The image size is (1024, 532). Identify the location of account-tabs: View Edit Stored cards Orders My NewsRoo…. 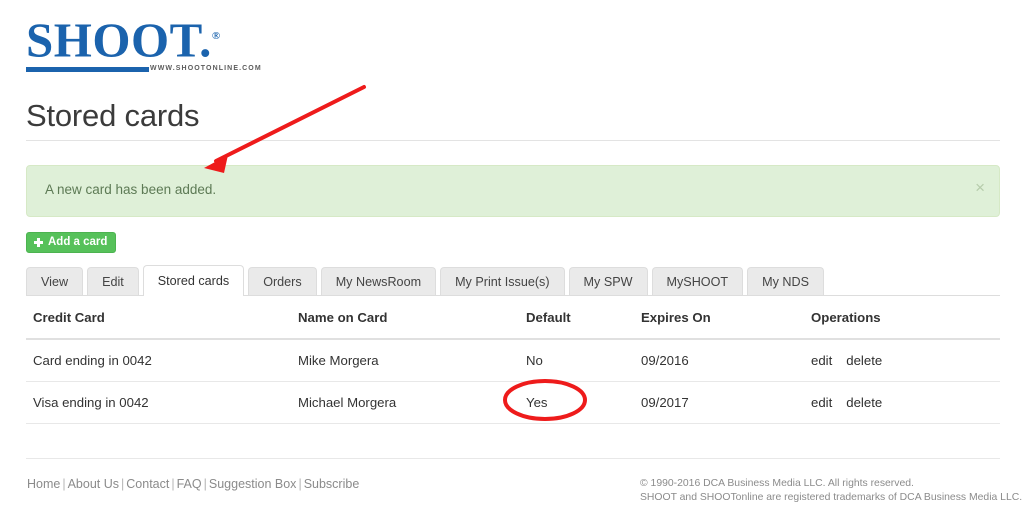
(513, 280).